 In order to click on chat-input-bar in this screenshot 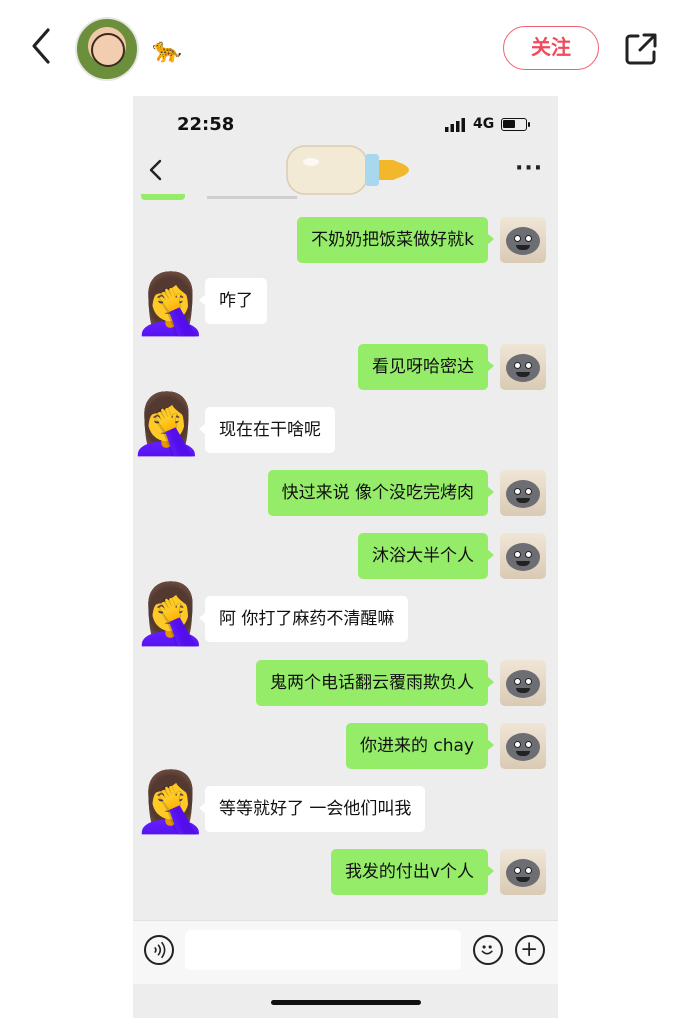, I will do `click(345, 952)`.